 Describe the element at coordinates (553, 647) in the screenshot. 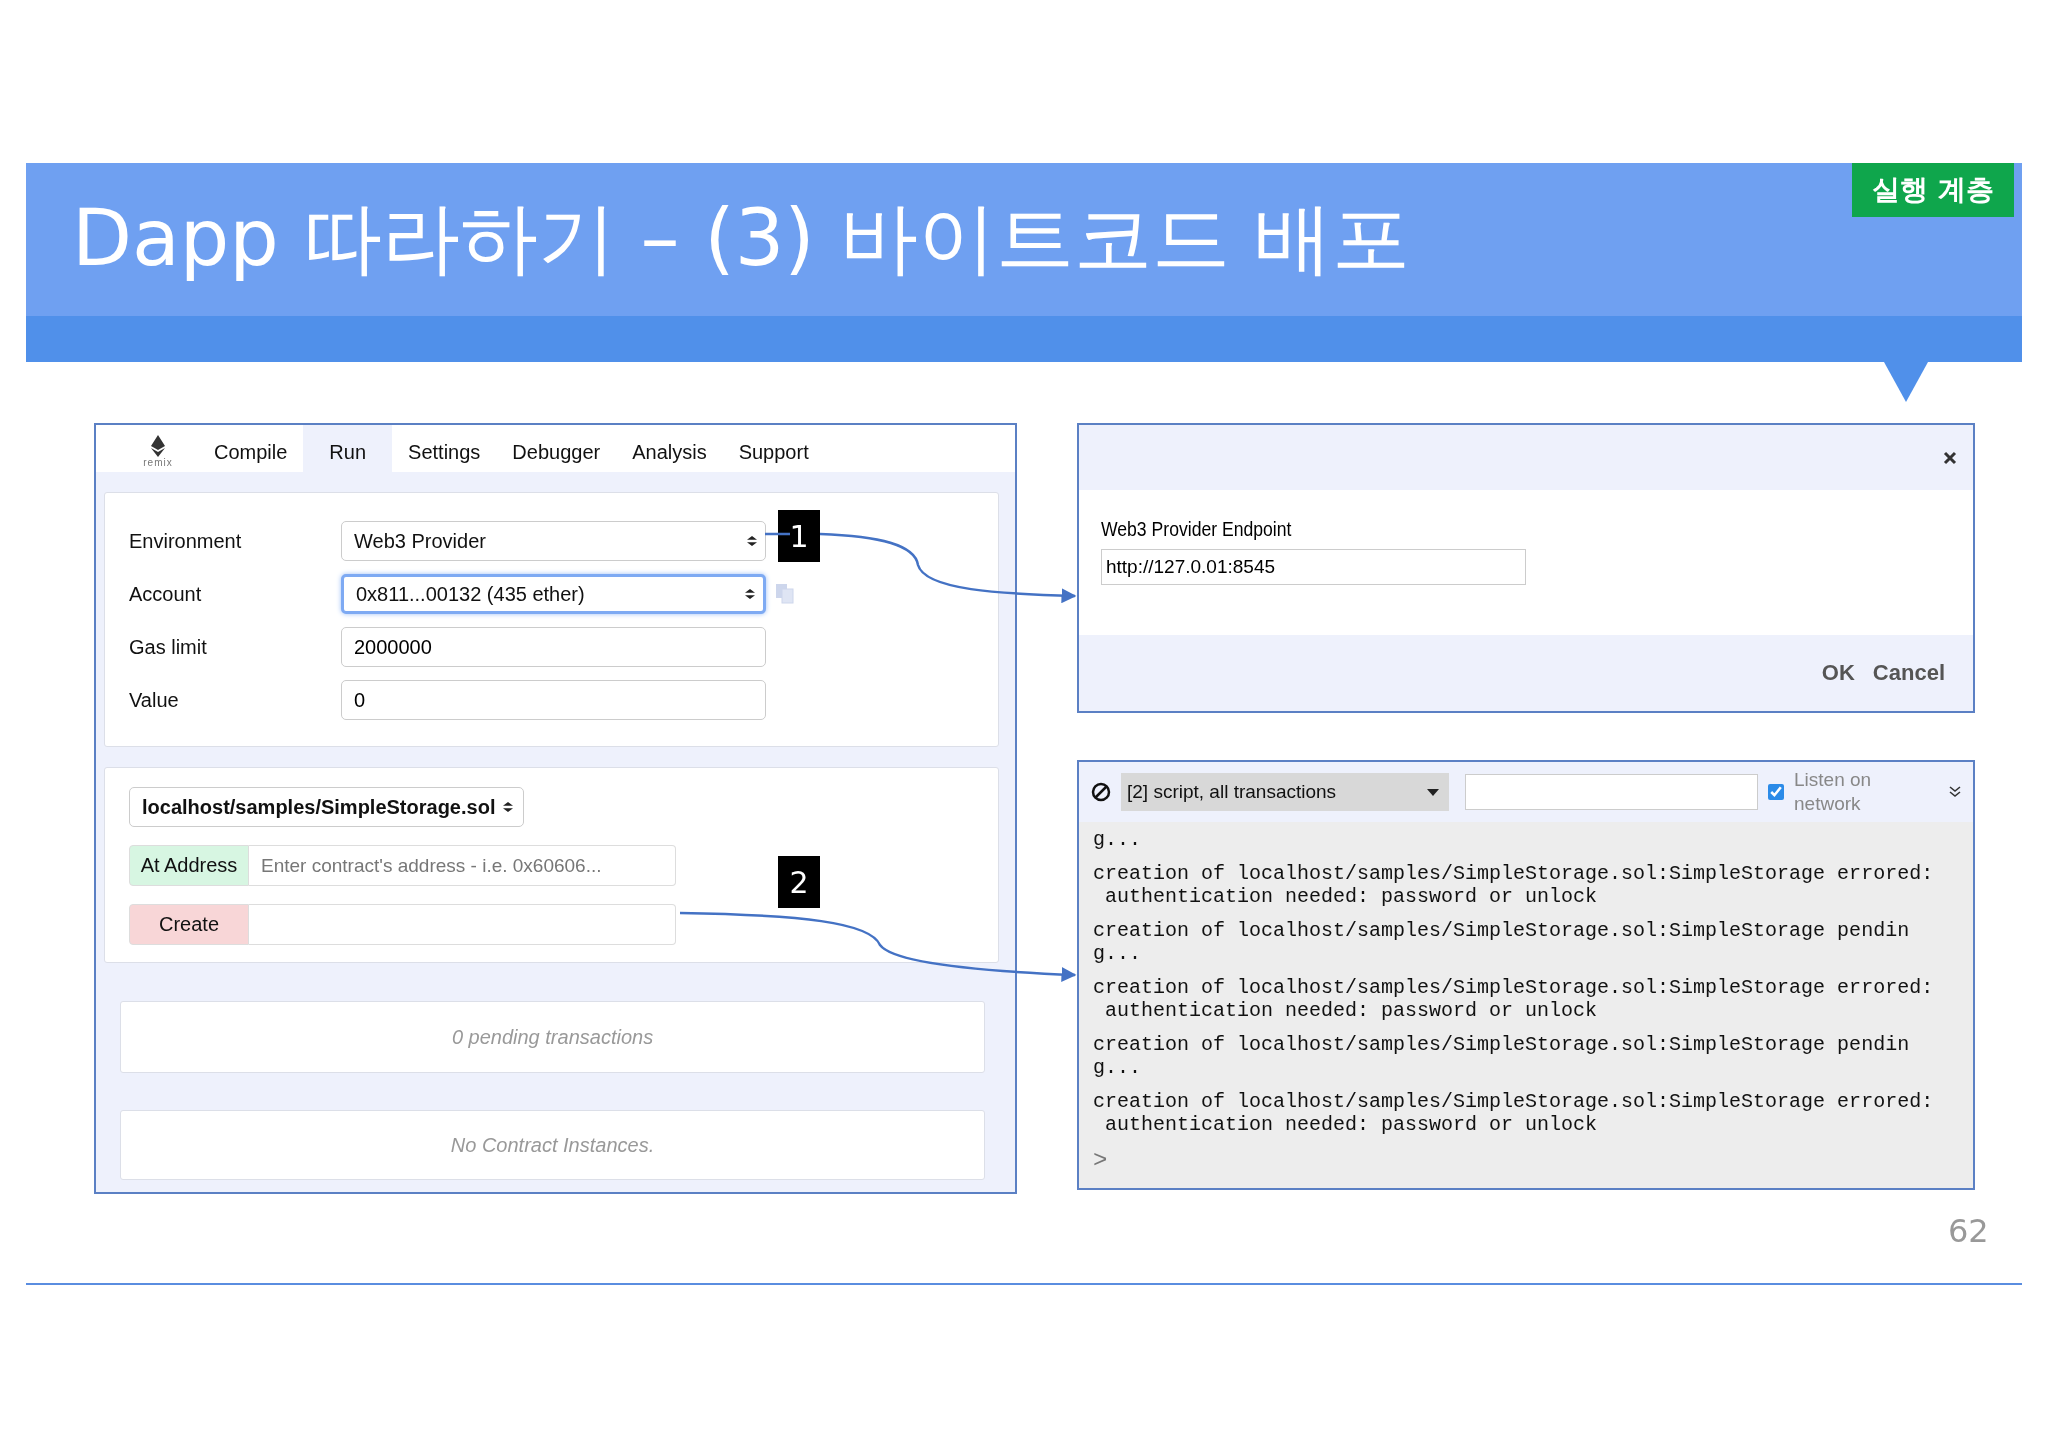

I see `input-field: 2000000` at that location.